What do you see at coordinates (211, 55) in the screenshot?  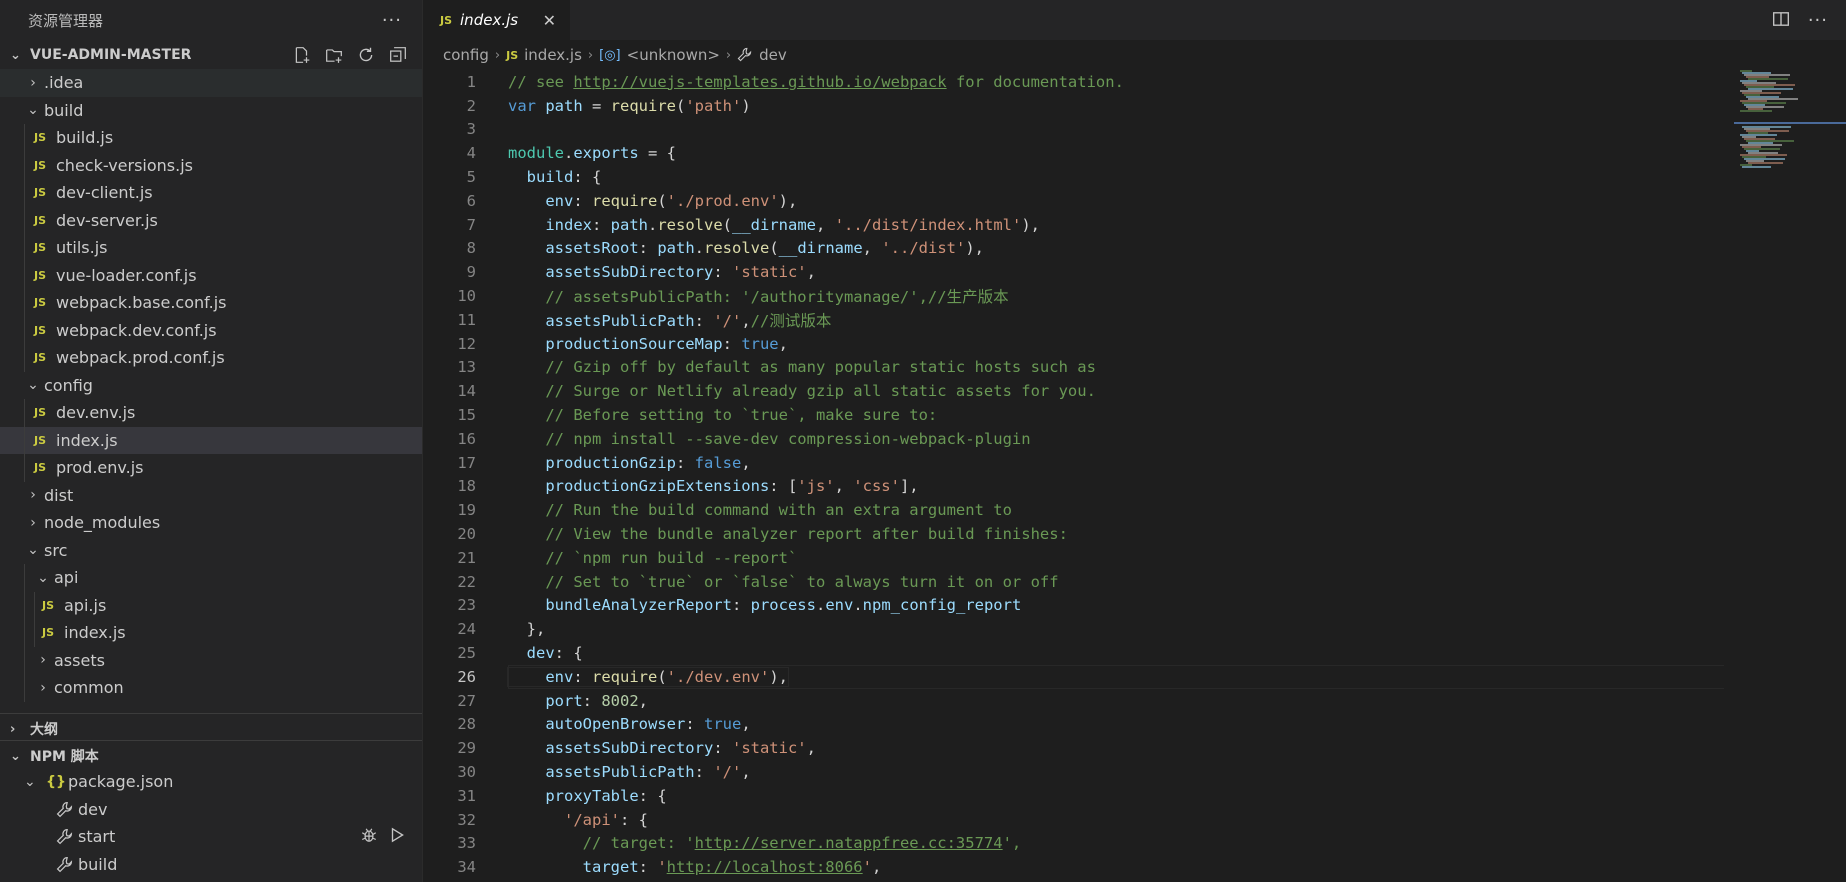 I see `project-section-header: ⌄ VUE-ADMIN-MASTER` at bounding box center [211, 55].